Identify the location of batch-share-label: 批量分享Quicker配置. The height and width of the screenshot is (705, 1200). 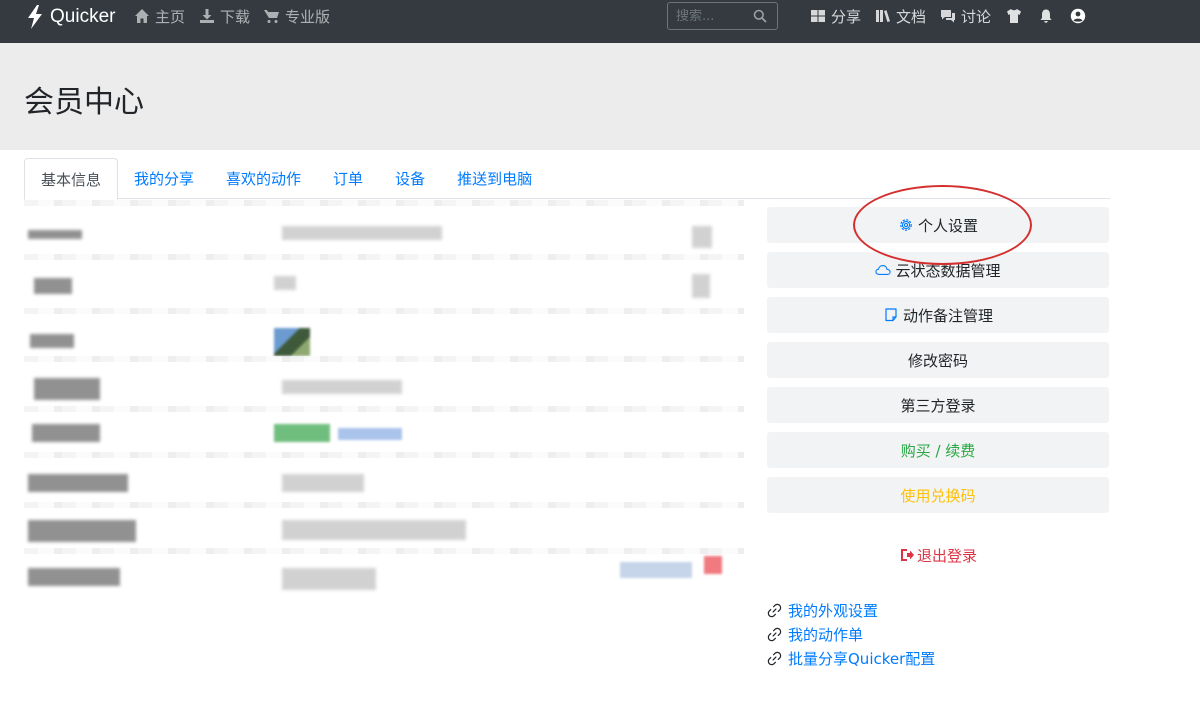
(862, 658).